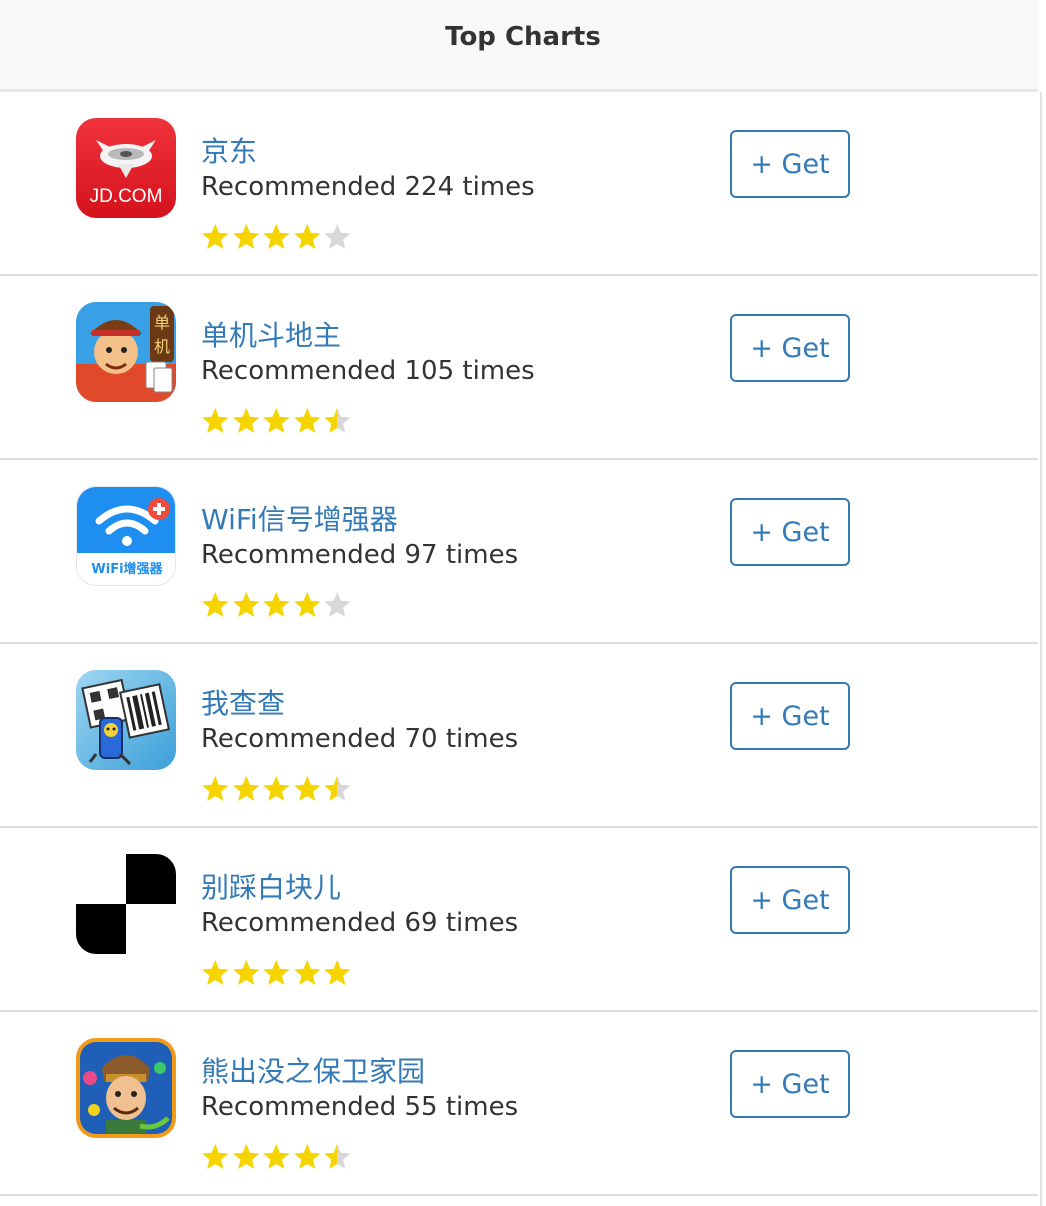  Describe the element at coordinates (162, 346) in the screenshot. I see `svg-text: 机` at that location.